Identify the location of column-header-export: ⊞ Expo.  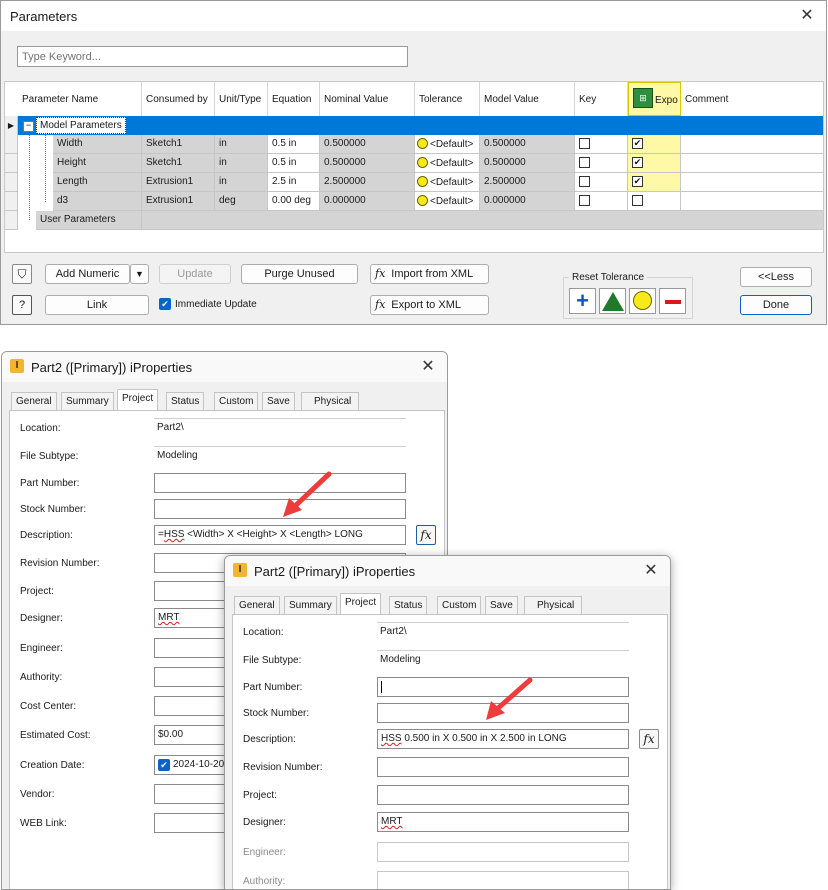
(654, 99).